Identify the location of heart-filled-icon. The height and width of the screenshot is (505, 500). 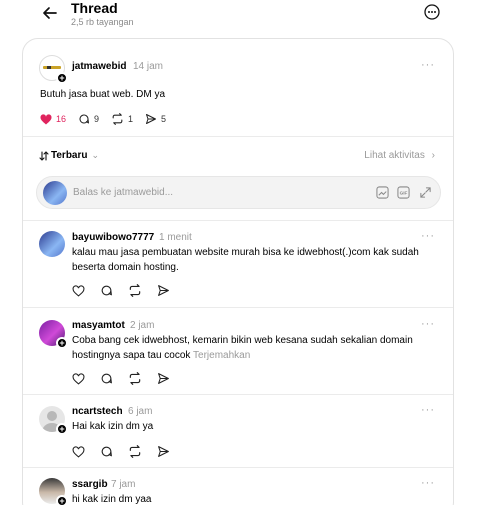
(46, 118).